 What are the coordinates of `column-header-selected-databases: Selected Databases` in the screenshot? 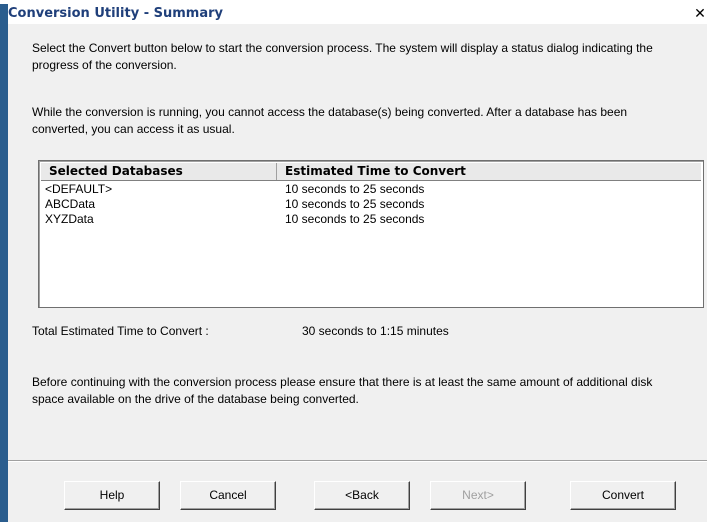 It's located at (159, 171).